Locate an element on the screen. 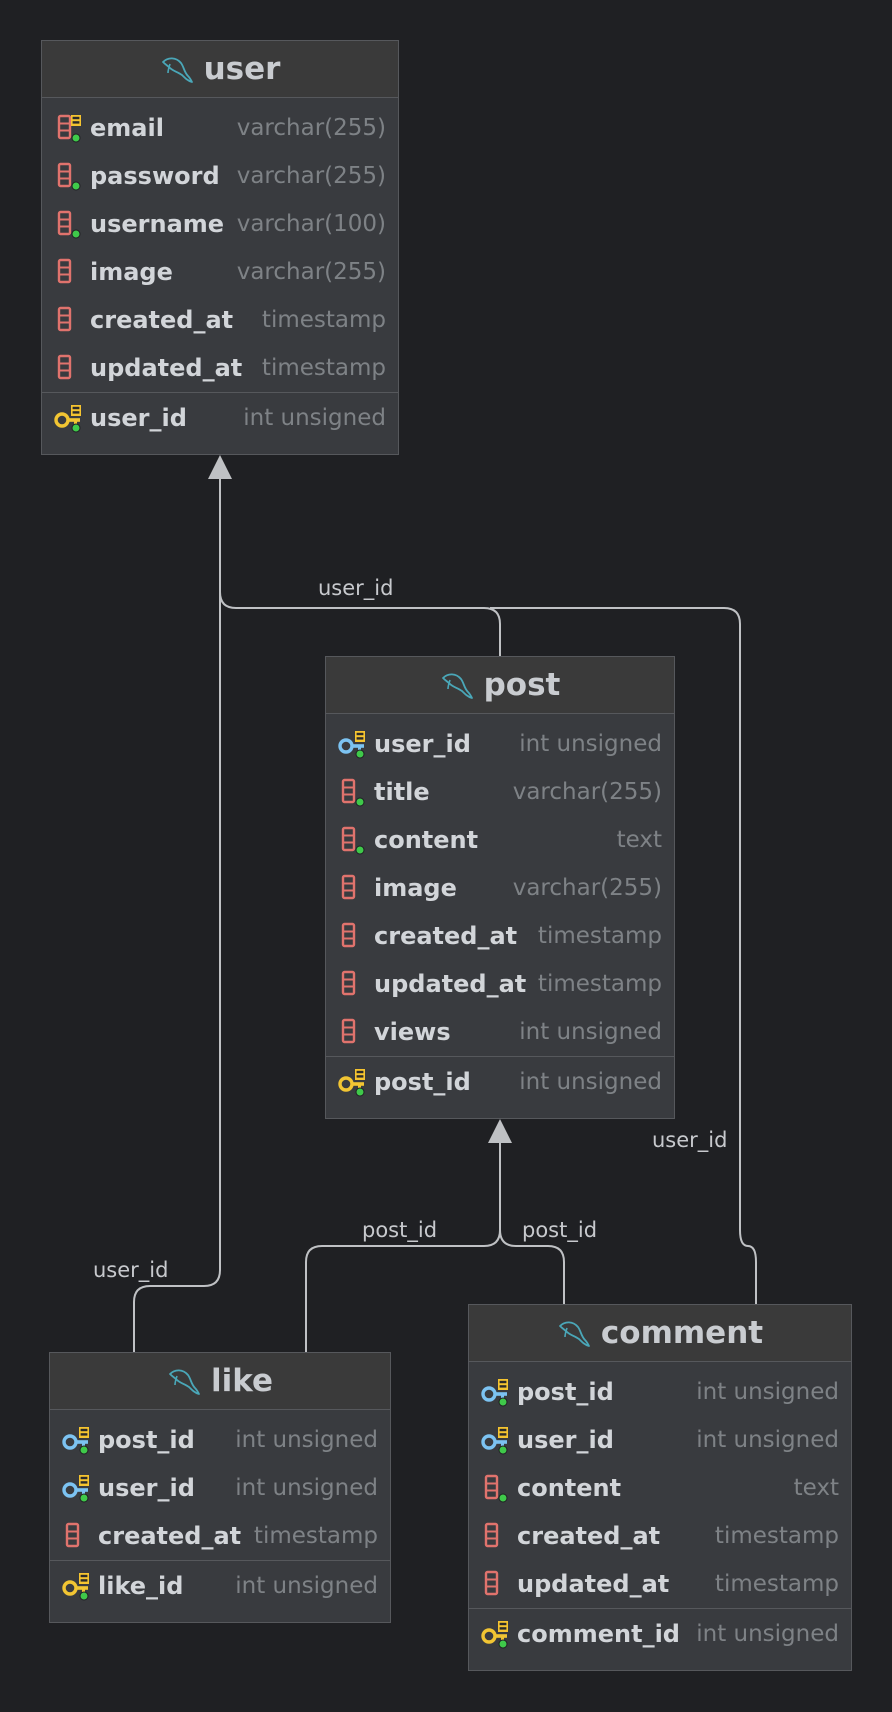 The image size is (892, 1712). edge-label-comment-post: post_id is located at coordinates (560, 1230).